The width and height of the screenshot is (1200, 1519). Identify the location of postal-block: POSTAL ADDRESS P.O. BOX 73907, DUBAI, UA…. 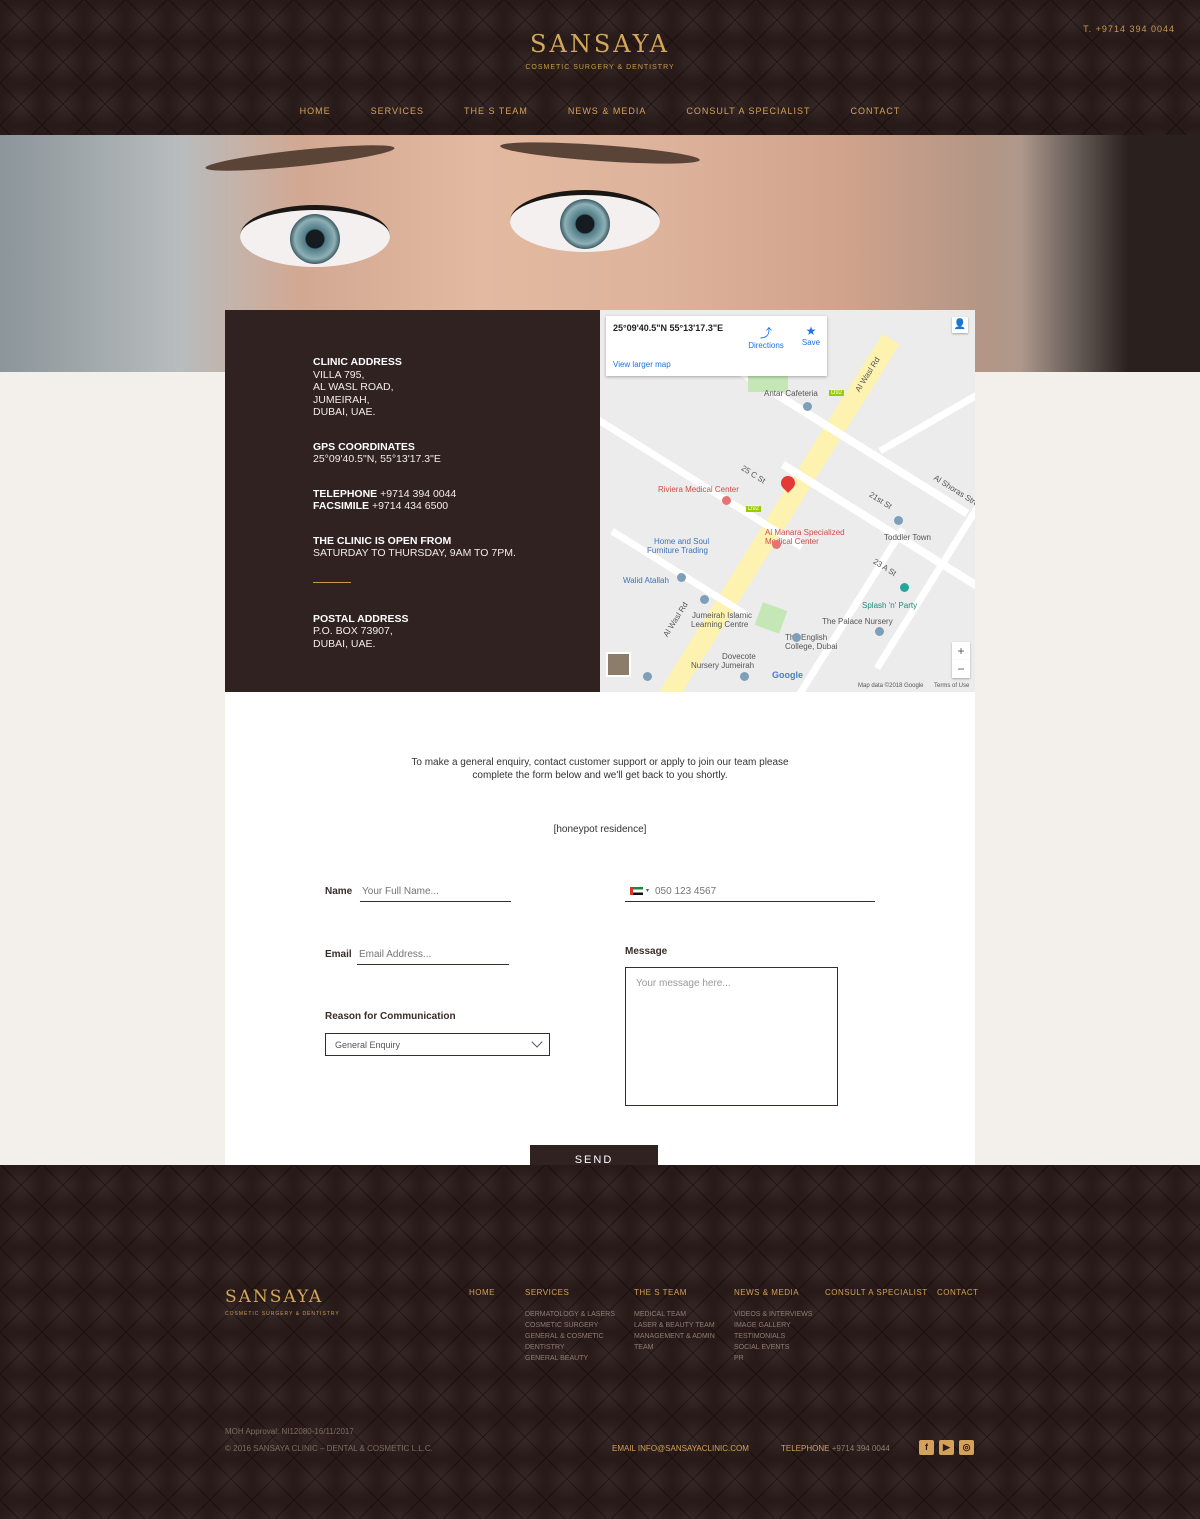
(456, 632).